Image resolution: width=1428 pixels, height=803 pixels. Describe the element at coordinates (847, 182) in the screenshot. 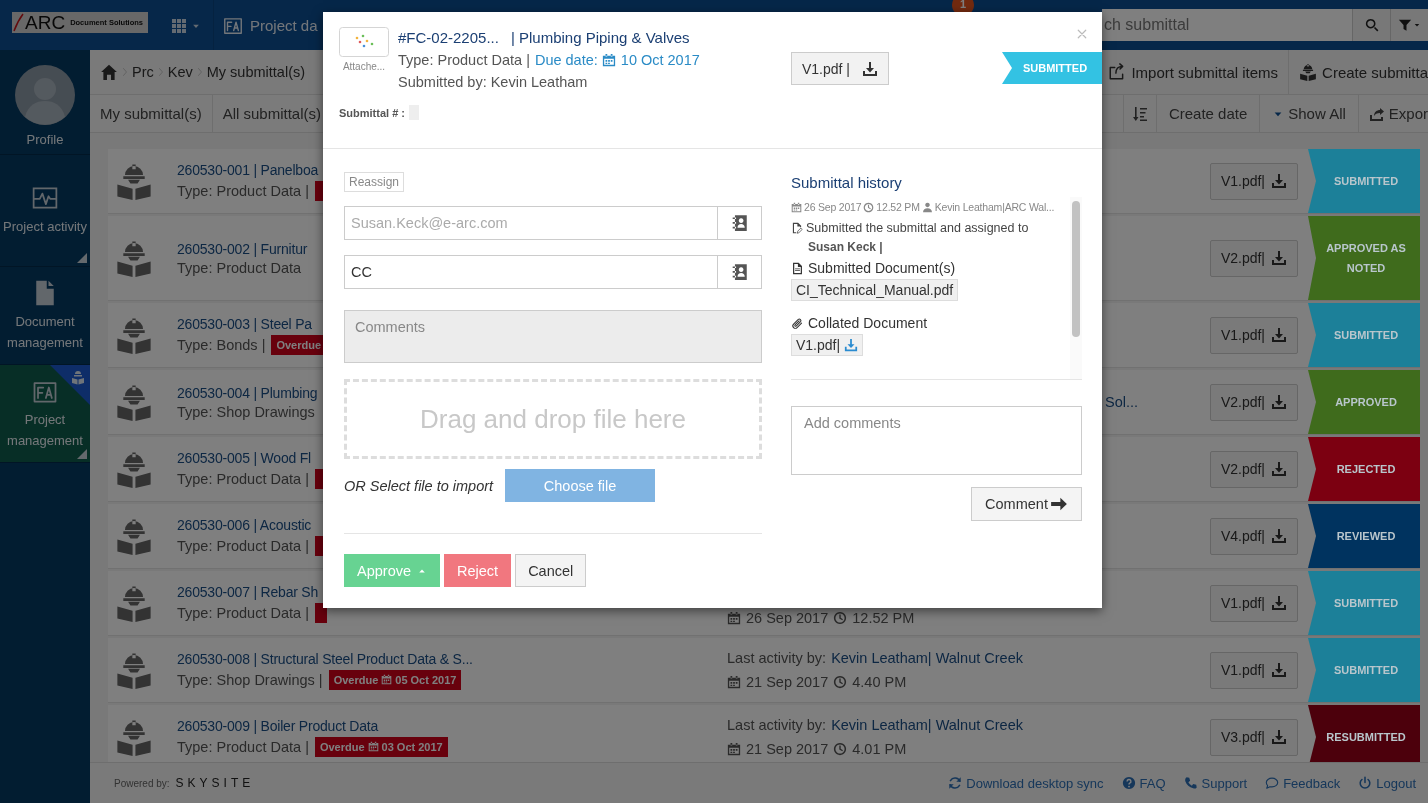

I see `history-title: Submittal history` at that location.